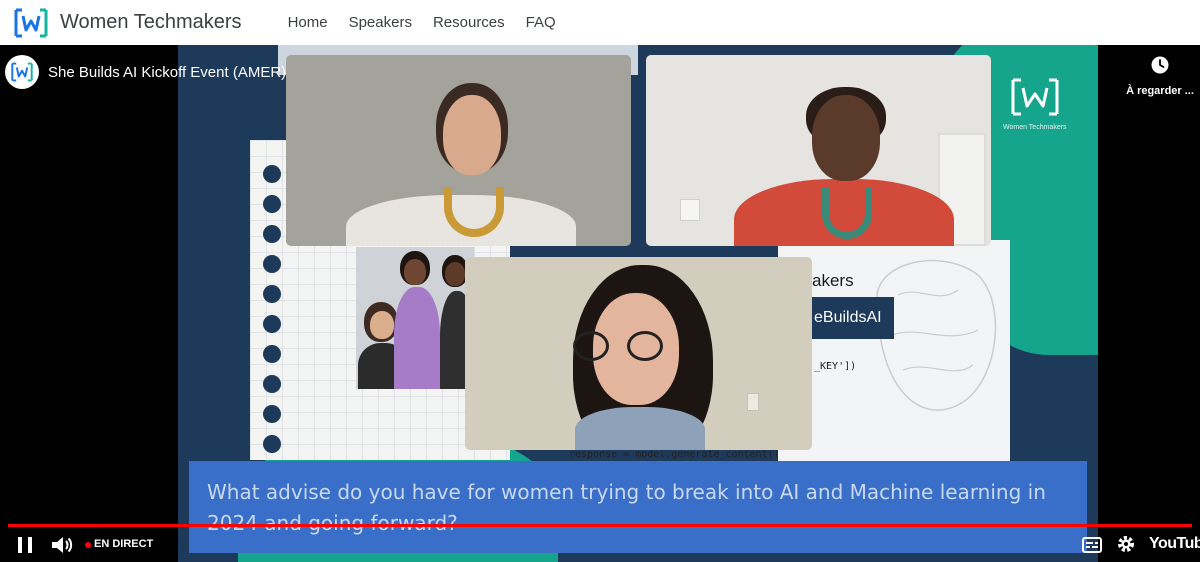 This screenshot has height=562, width=1200. Describe the element at coordinates (422, 22) in the screenshot. I see `main-nav: Home Speakers Resources FAQ` at that location.